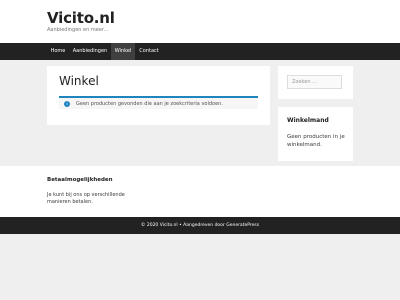 The height and width of the screenshot is (300, 400). Describe the element at coordinates (79, 81) in the screenshot. I see `page-title: Winkel` at that location.